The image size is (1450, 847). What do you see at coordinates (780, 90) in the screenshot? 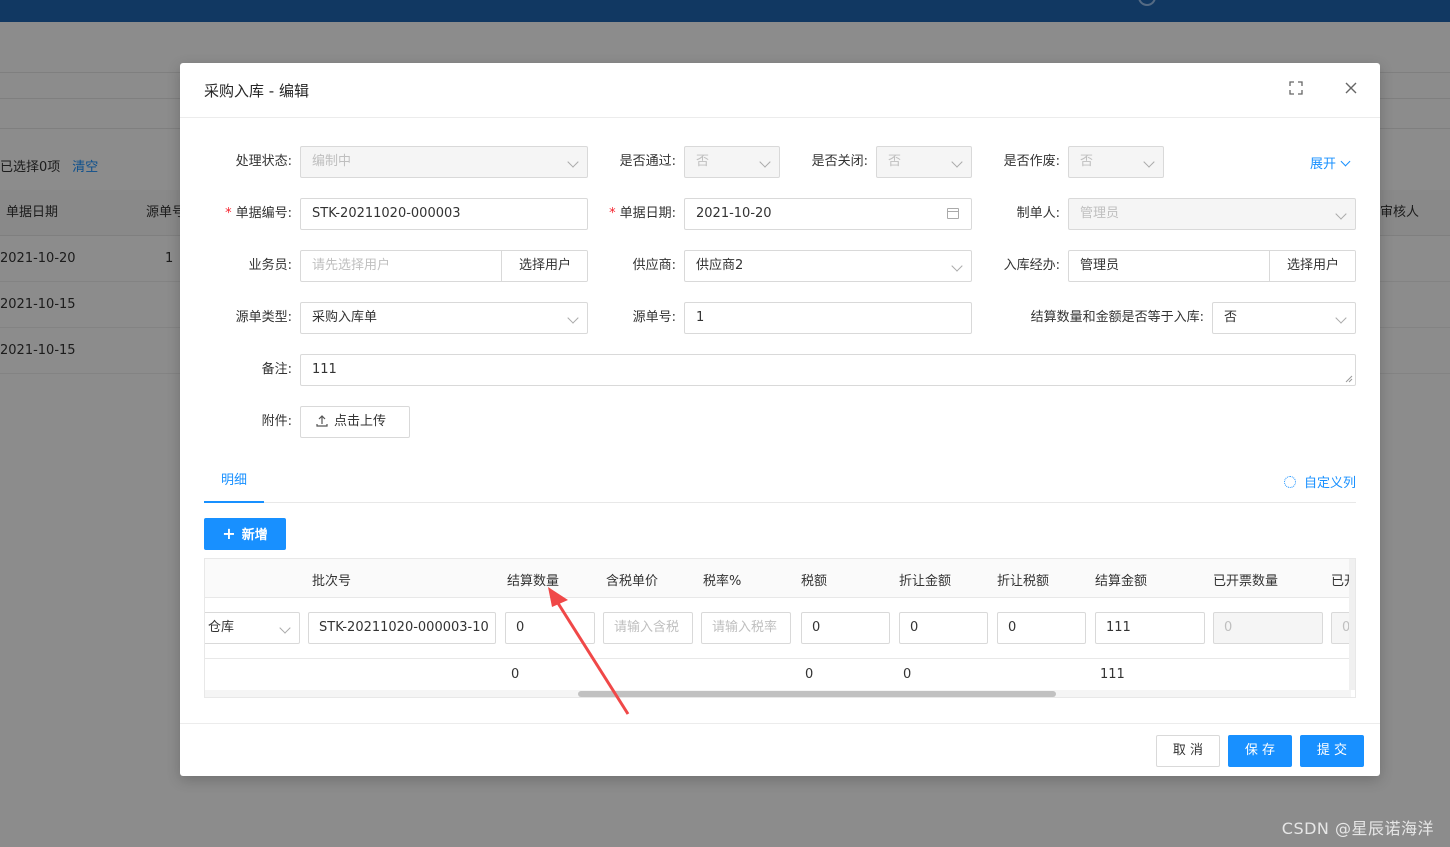
I see `modal-header: 采购入库 - 编辑` at bounding box center [780, 90].